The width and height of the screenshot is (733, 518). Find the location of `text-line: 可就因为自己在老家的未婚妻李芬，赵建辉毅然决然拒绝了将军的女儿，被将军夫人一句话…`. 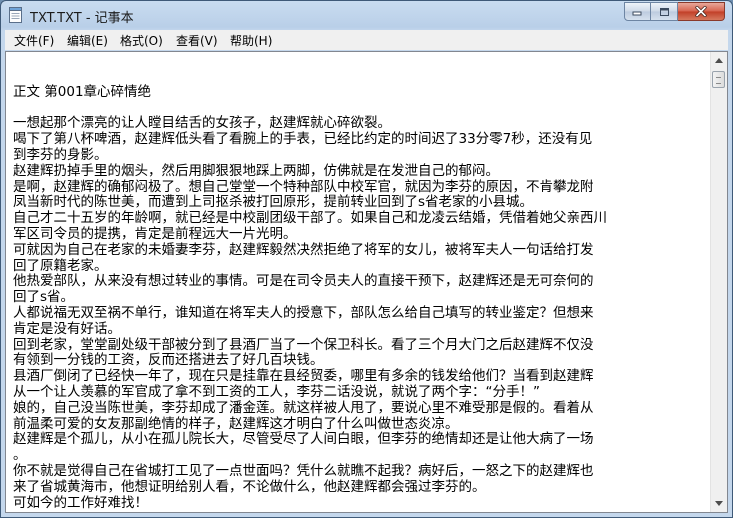

text-line: 可就因为自己在老家的未婚妻李芬，赵建辉毅然决然拒绝了将军的女儿，被将军夫人一句话… is located at coordinates (303, 249).